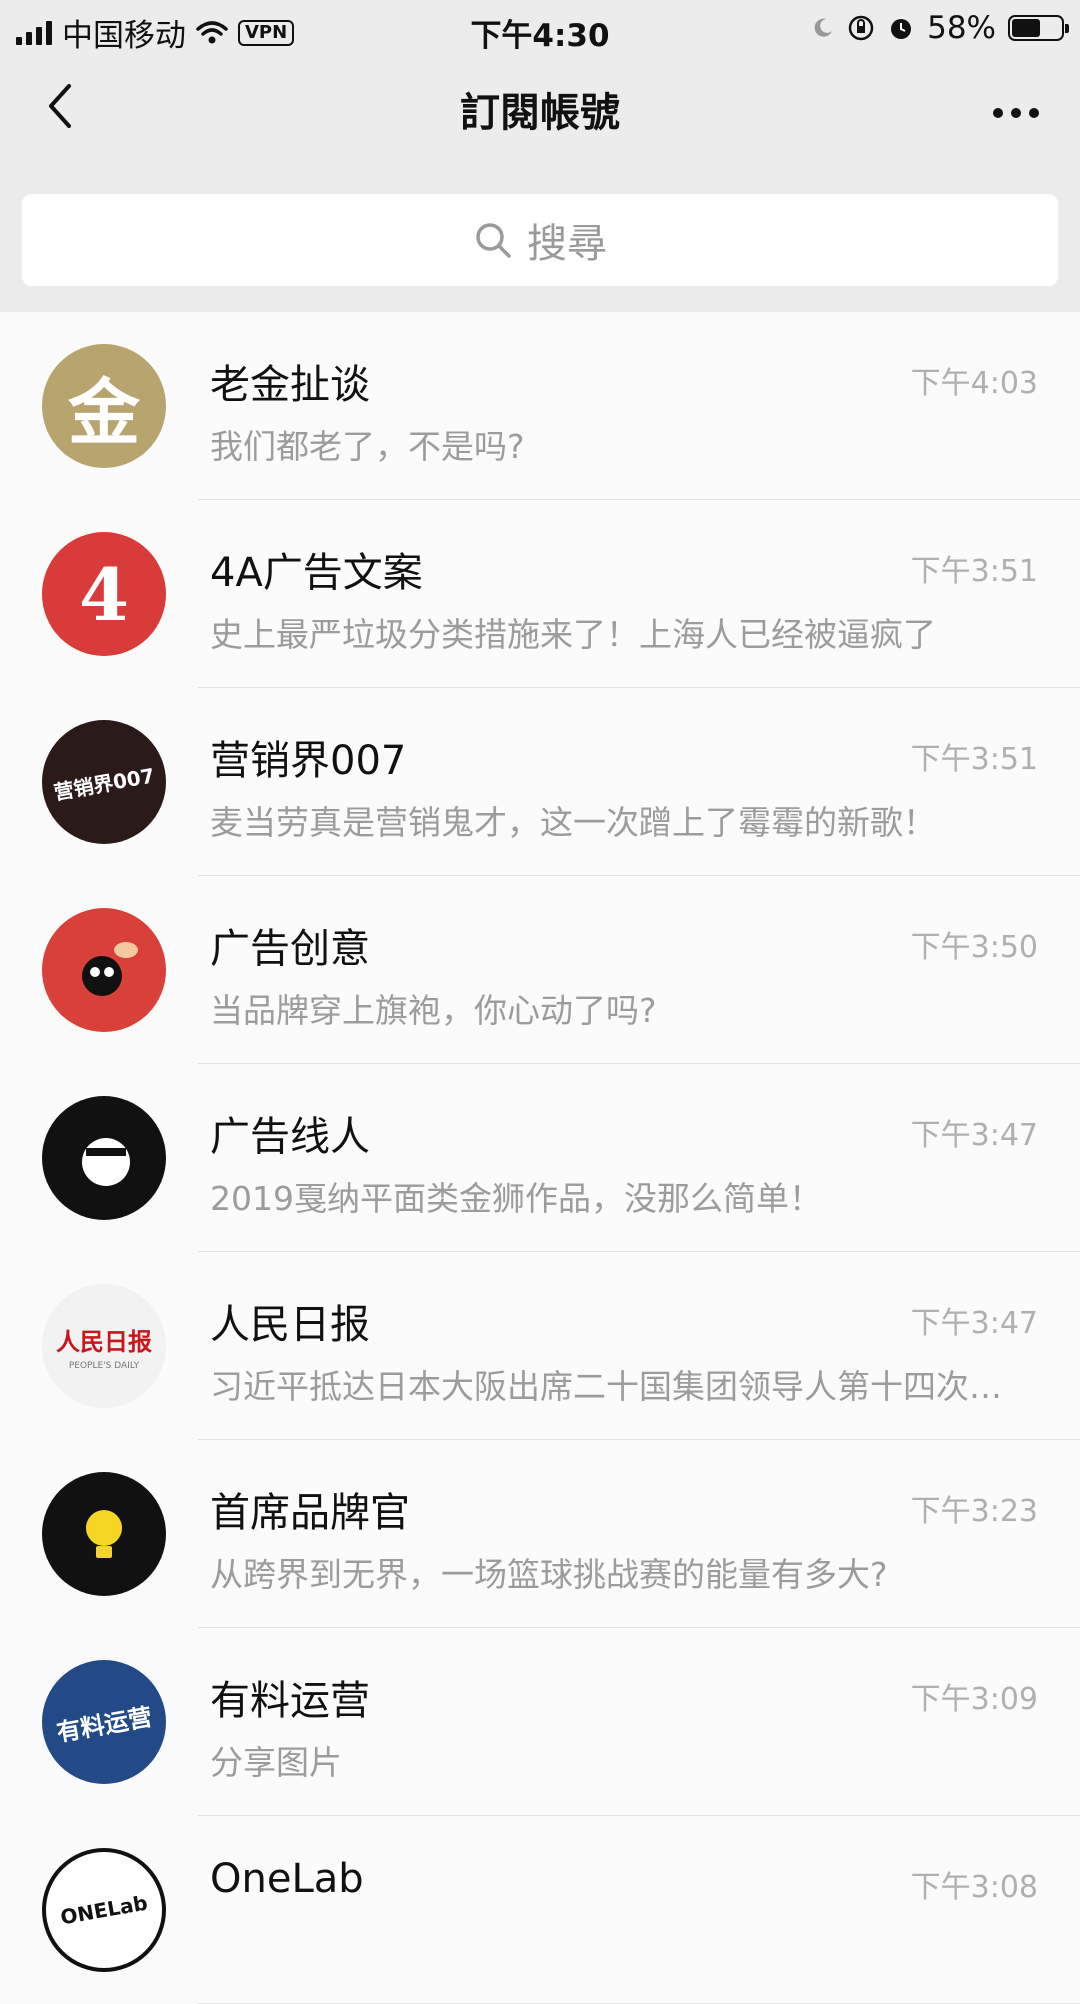 Image resolution: width=1080 pixels, height=2004 pixels. I want to click on account-name: 营销界007, so click(308, 761).